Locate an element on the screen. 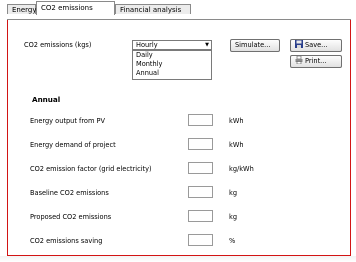 The width and height of the screenshot is (356, 262). section-title-annual: Annual is located at coordinates (46, 99).